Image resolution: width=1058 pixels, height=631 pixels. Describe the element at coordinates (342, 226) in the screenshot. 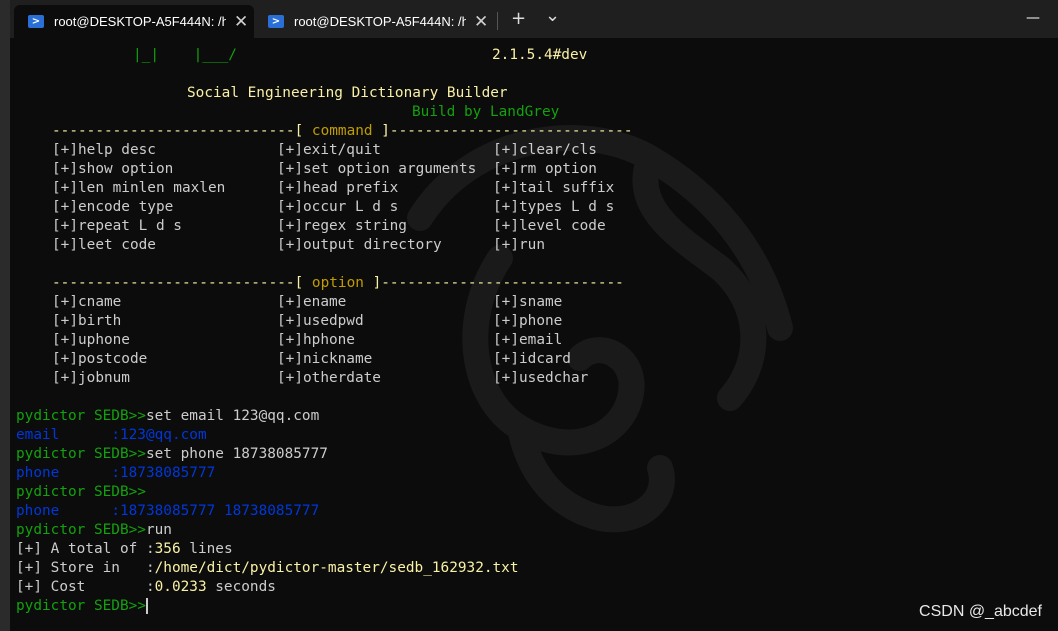

I see `list-item: [+]regex string` at that location.